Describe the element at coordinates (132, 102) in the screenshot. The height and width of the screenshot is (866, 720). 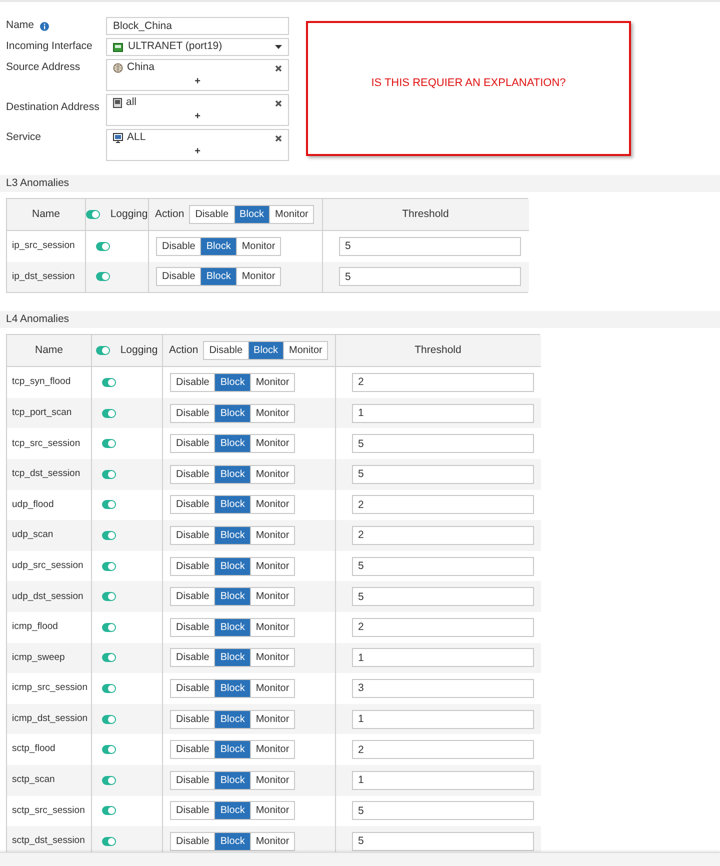
I see `address-entry: all` at that location.